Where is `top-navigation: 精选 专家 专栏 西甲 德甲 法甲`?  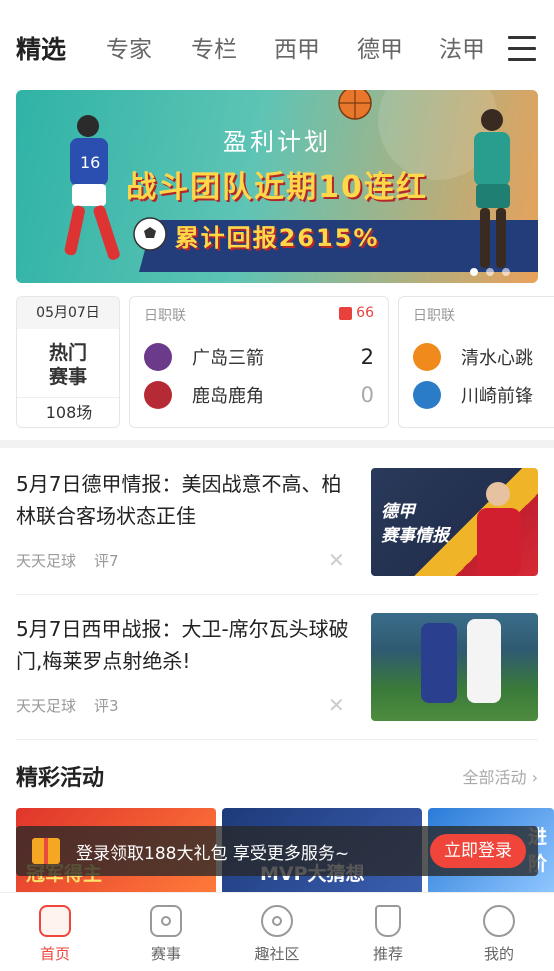 top-navigation: 精选 专家 专栏 西甲 德甲 法甲 is located at coordinates (277, 41).